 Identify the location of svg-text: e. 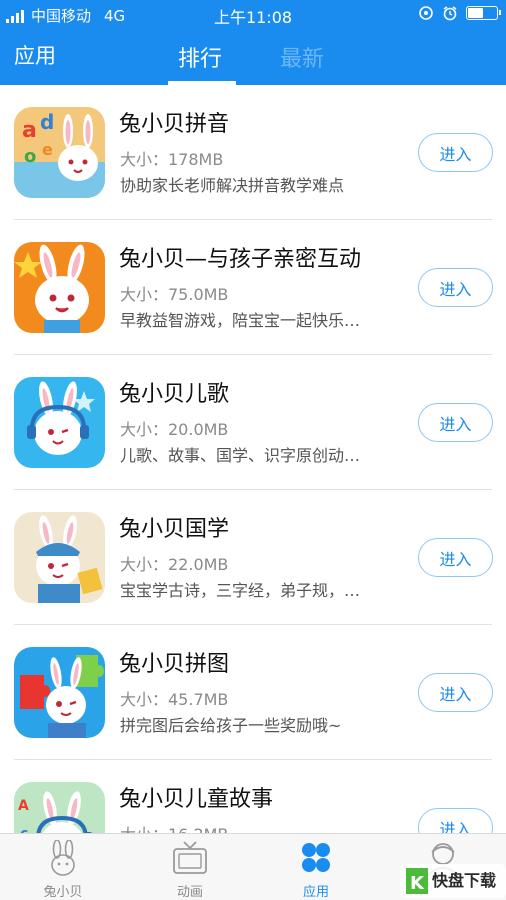
(47, 149).